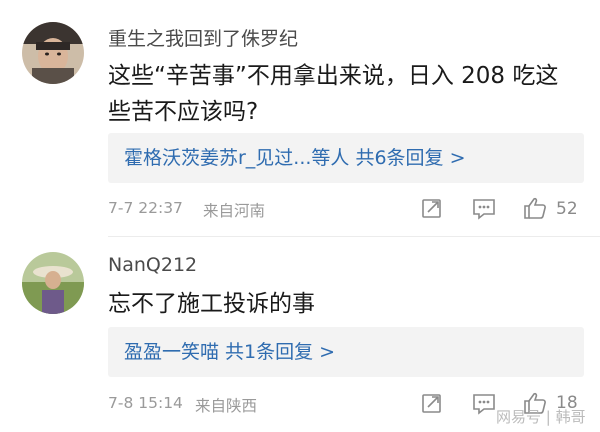  I want to click on comment-text: 这些“辛苦事”不用拿出来说，日入 208 吃这, so click(333, 76).